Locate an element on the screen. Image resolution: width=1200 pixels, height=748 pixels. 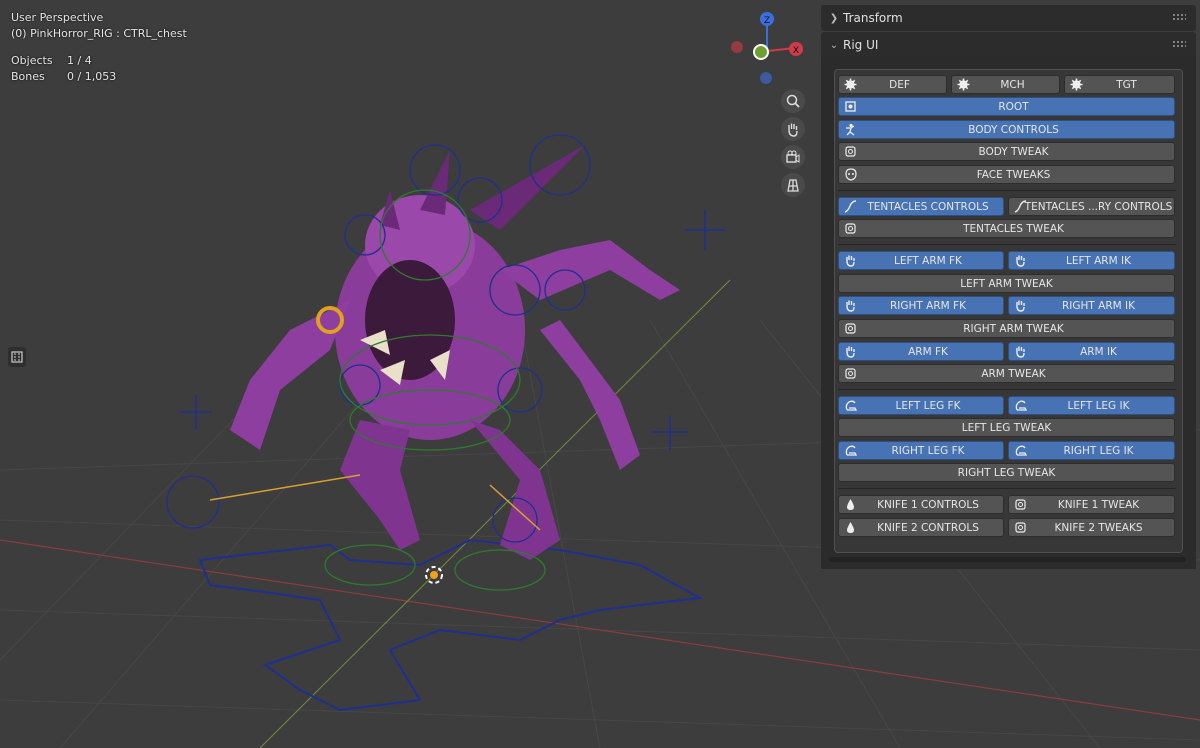
left-leg-tweak-button: LEFT LEG TWEAK is located at coordinates (1006, 427).